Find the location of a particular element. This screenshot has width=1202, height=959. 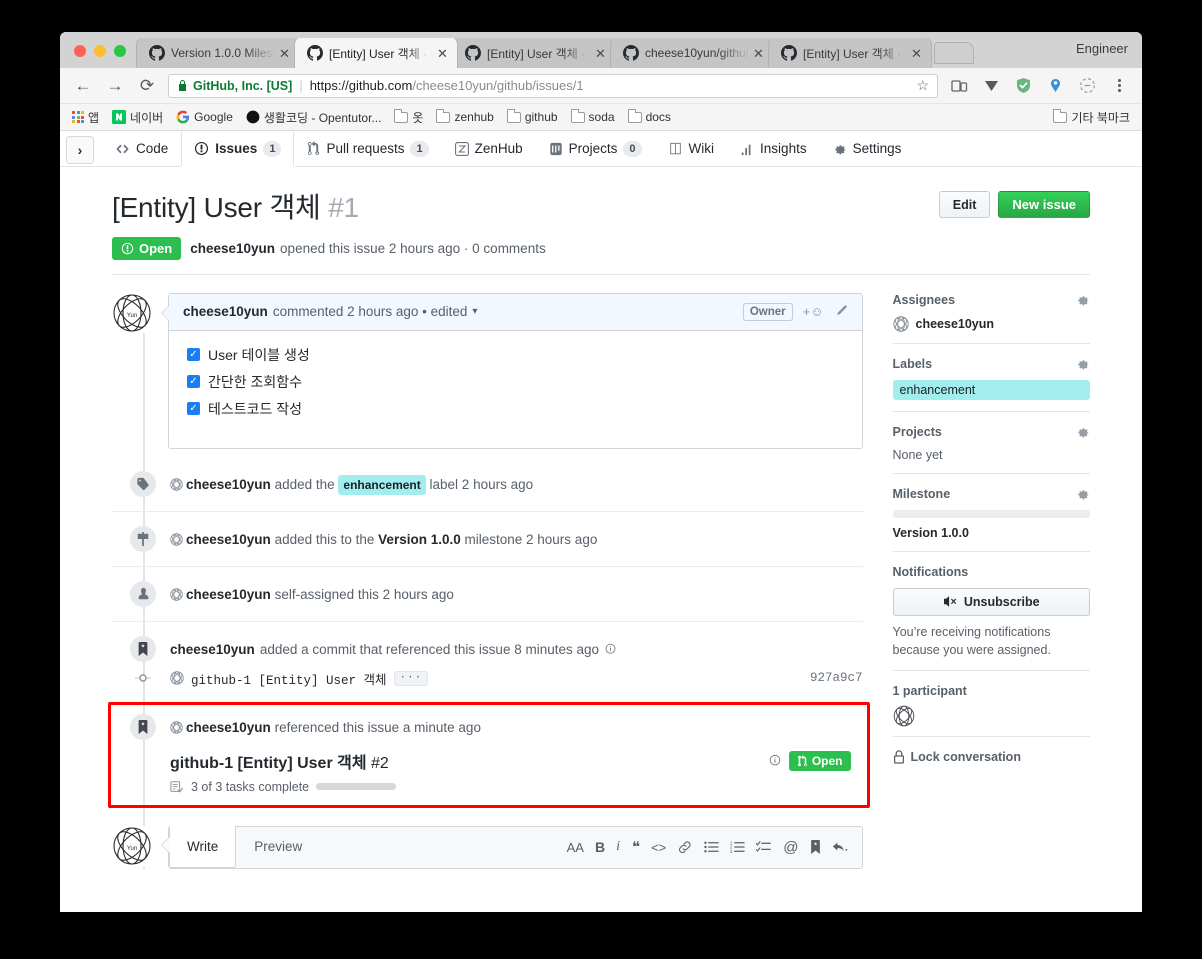

italic-icon: i is located at coordinates (618, 847).